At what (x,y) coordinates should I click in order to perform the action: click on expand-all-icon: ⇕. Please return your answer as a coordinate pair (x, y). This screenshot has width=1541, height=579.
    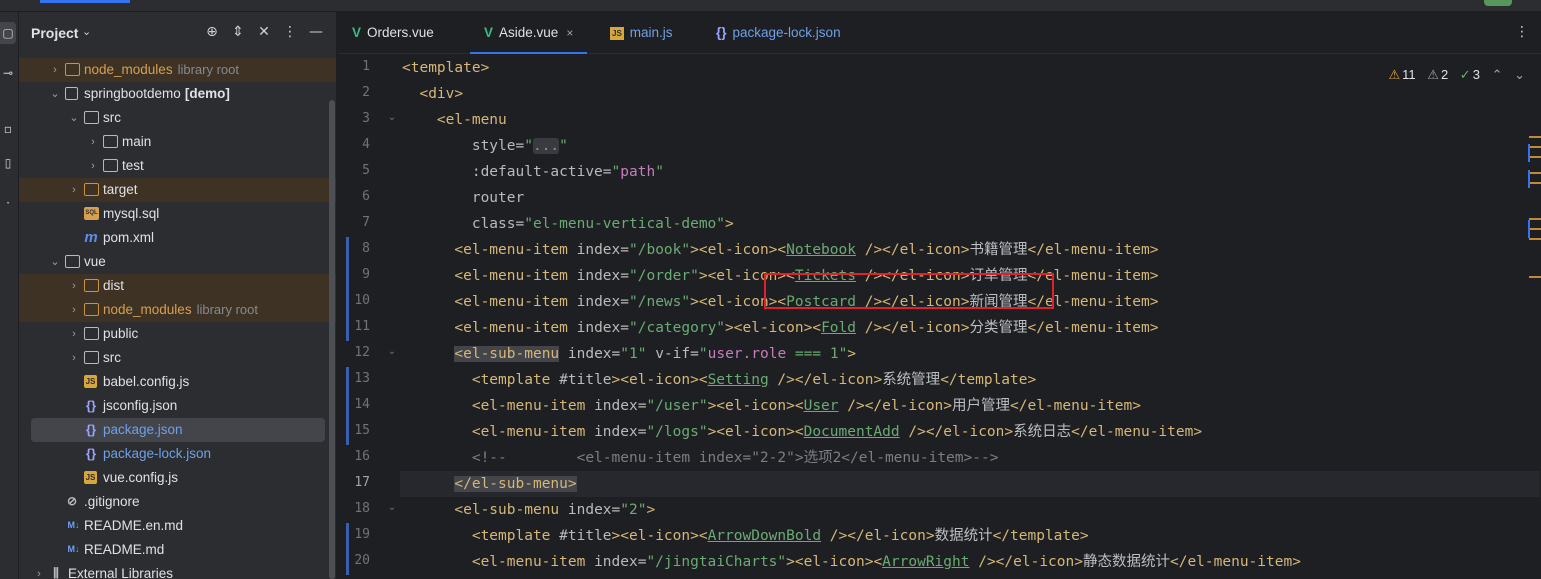
    Looking at the image, I should click on (238, 32).